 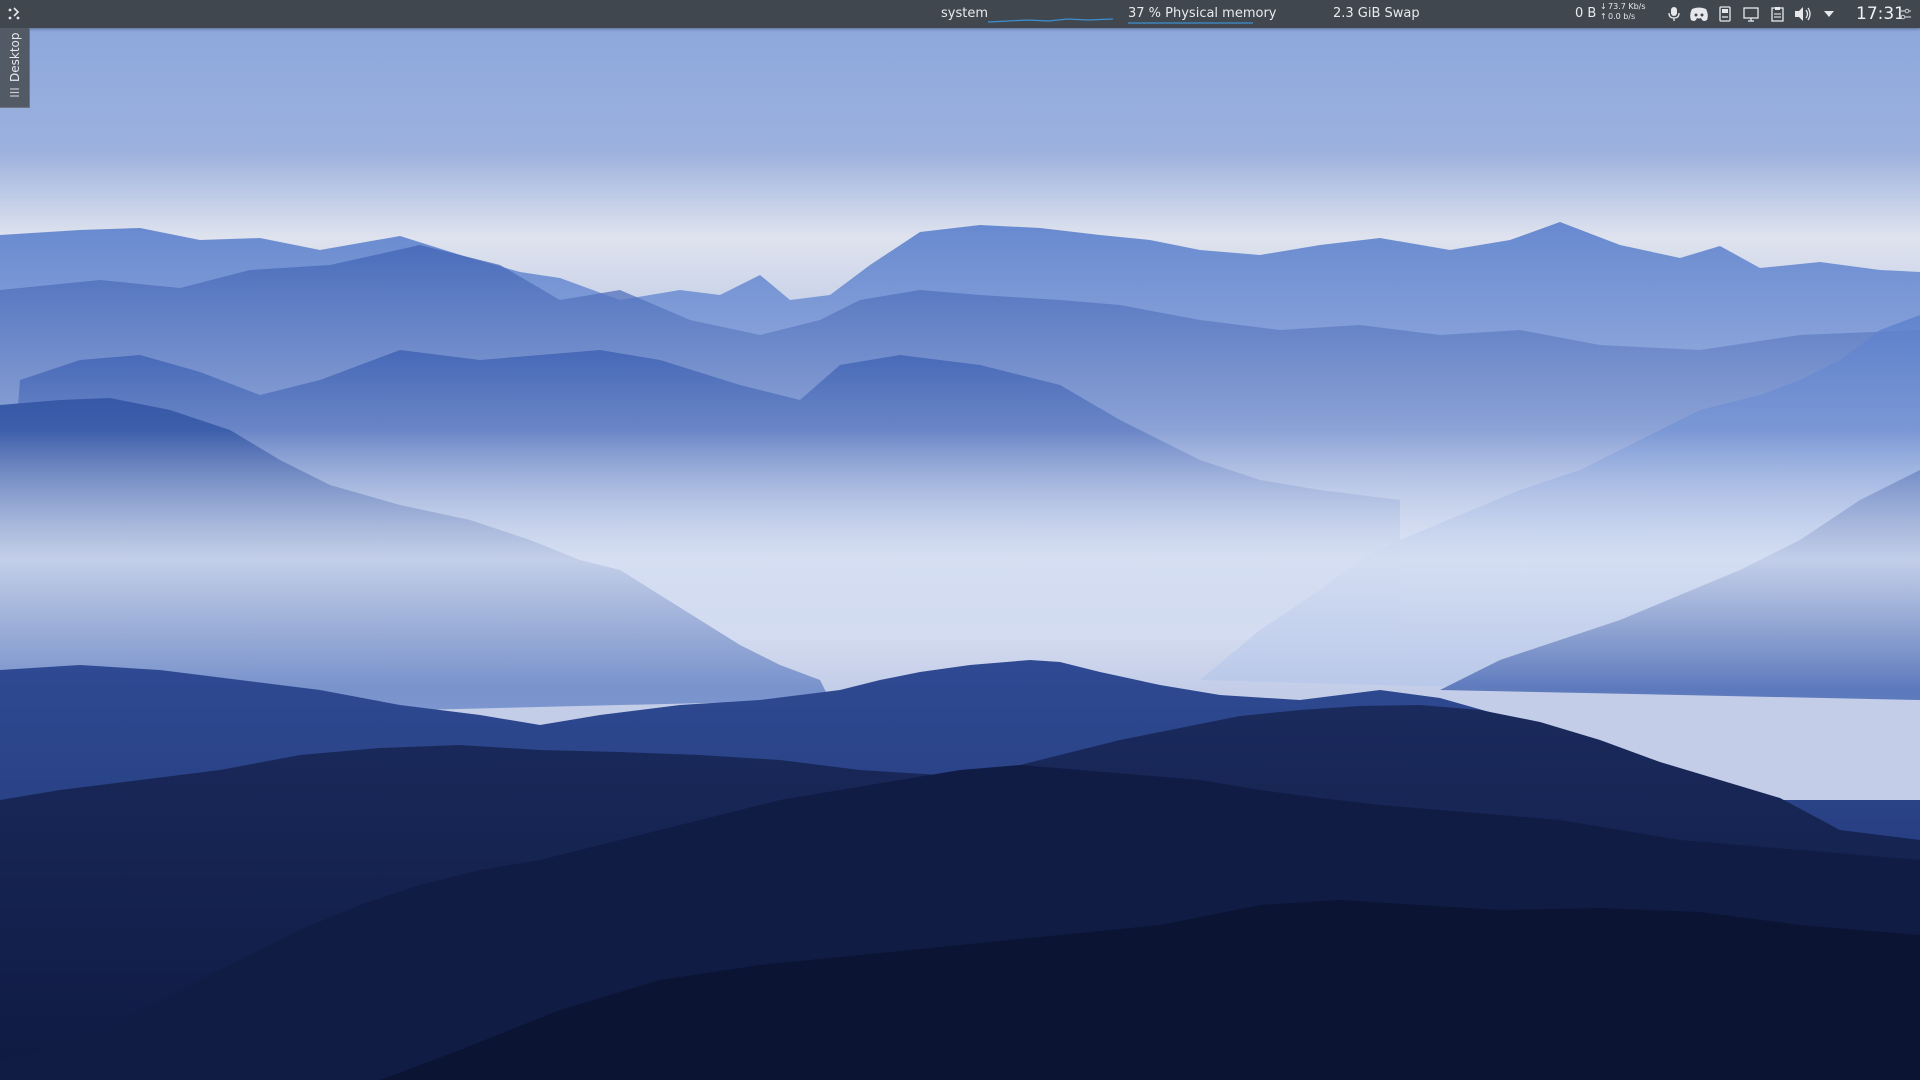 What do you see at coordinates (1829, 14) in the screenshot?
I see `expand-tray-icon` at bounding box center [1829, 14].